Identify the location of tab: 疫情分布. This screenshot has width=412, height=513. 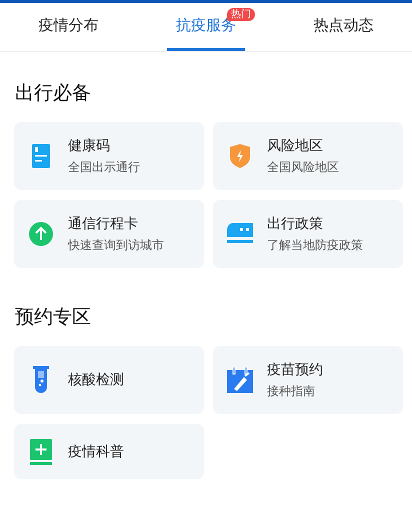
(68, 27).